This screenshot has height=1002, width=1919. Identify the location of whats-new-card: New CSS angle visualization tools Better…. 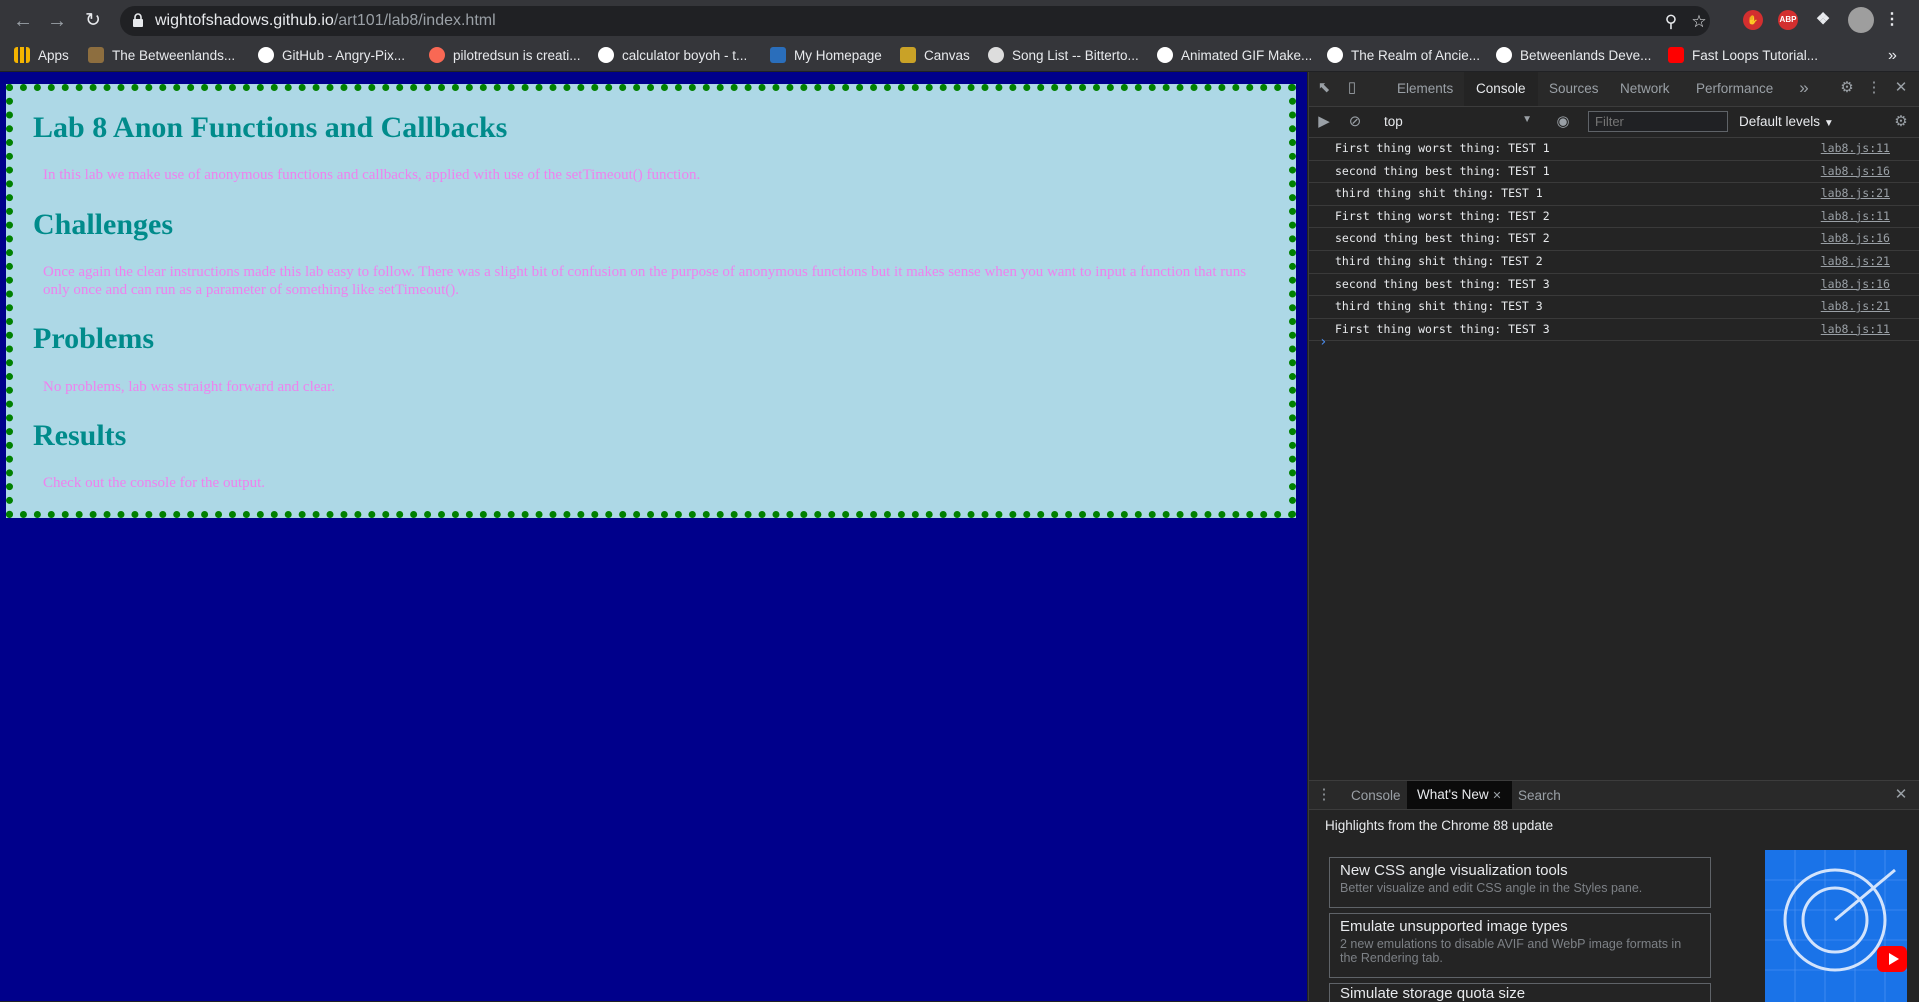
(1520, 882).